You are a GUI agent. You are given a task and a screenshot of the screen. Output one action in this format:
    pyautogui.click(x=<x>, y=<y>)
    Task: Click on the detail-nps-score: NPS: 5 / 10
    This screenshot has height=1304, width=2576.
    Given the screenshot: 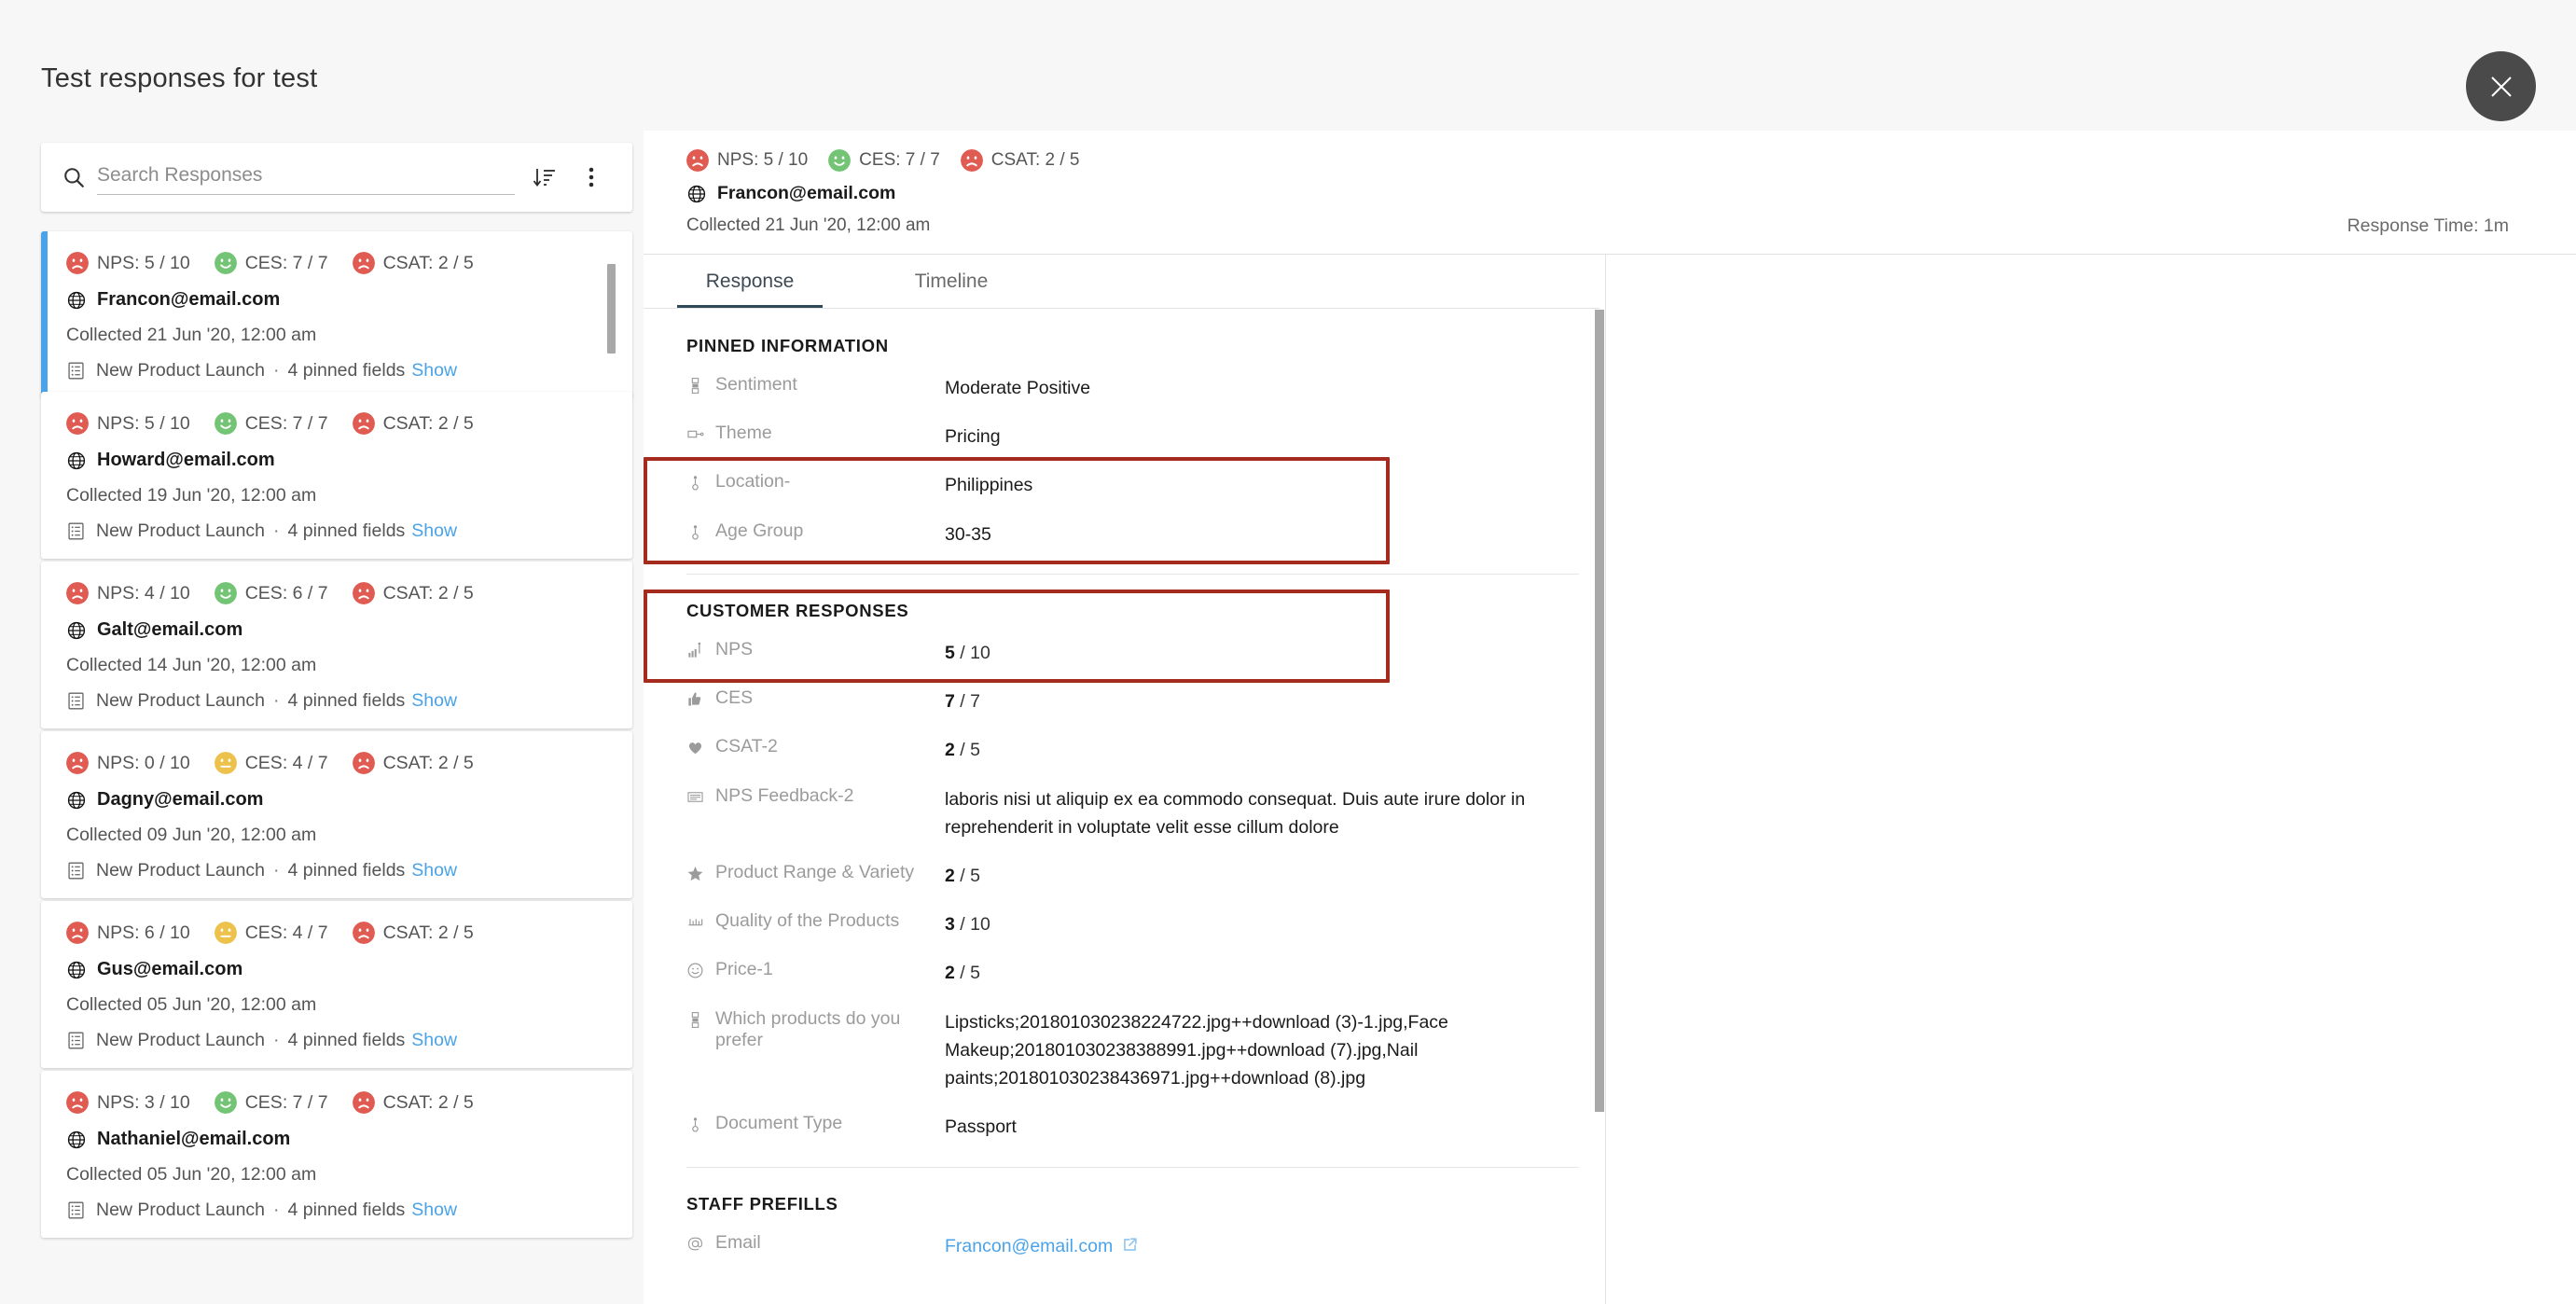 What is the action you would take?
    pyautogui.click(x=747, y=160)
    